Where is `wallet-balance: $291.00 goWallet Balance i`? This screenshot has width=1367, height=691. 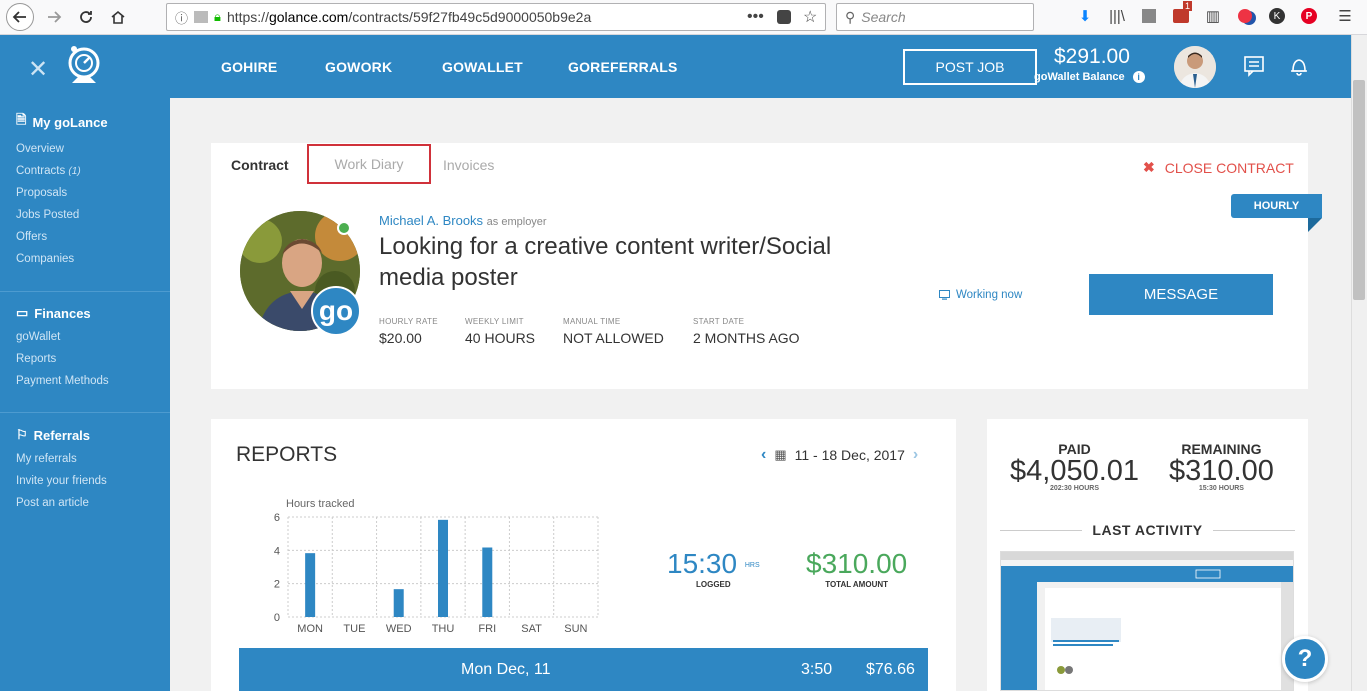 wallet-balance: $291.00 goWallet Balance i is located at coordinates (1092, 64).